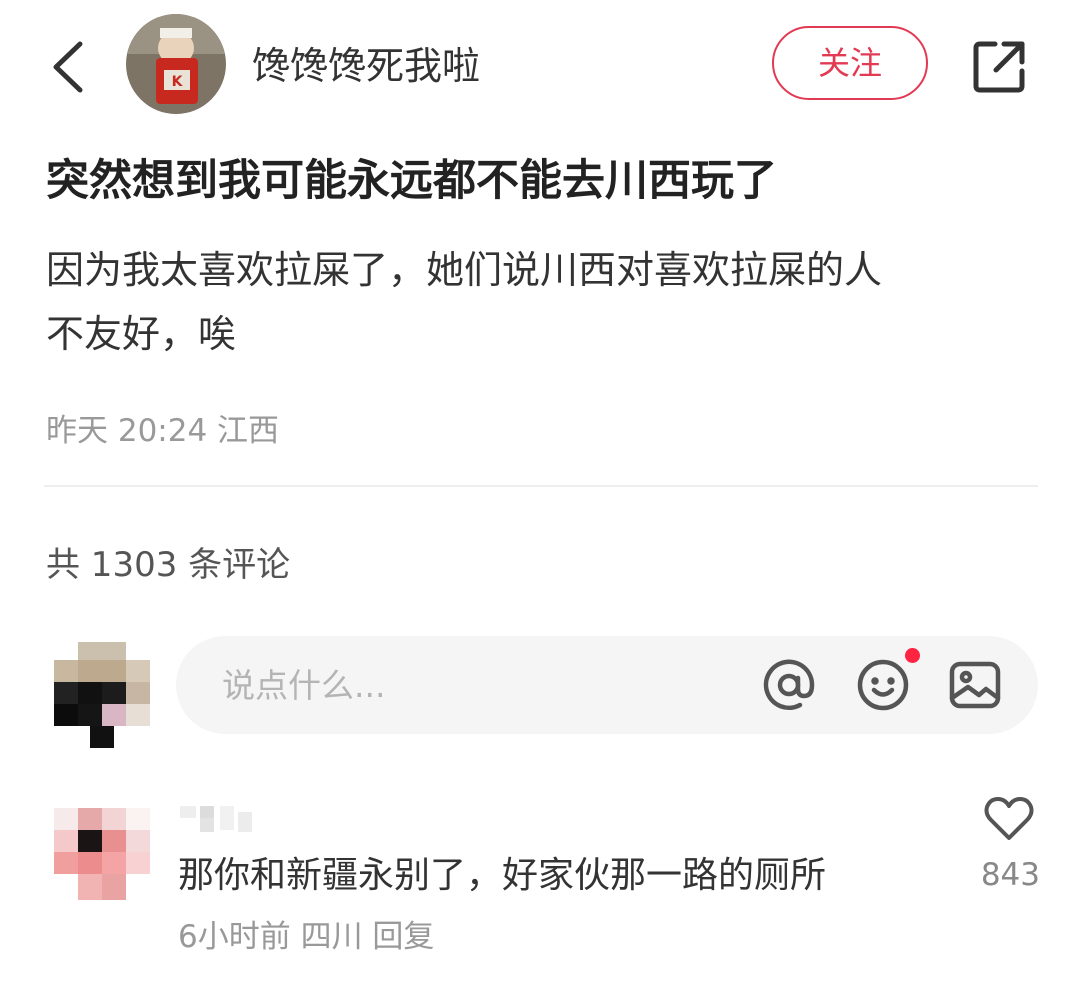 The width and height of the screenshot is (1080, 987). Describe the element at coordinates (1009, 819) in the screenshot. I see `heart-icon` at that location.